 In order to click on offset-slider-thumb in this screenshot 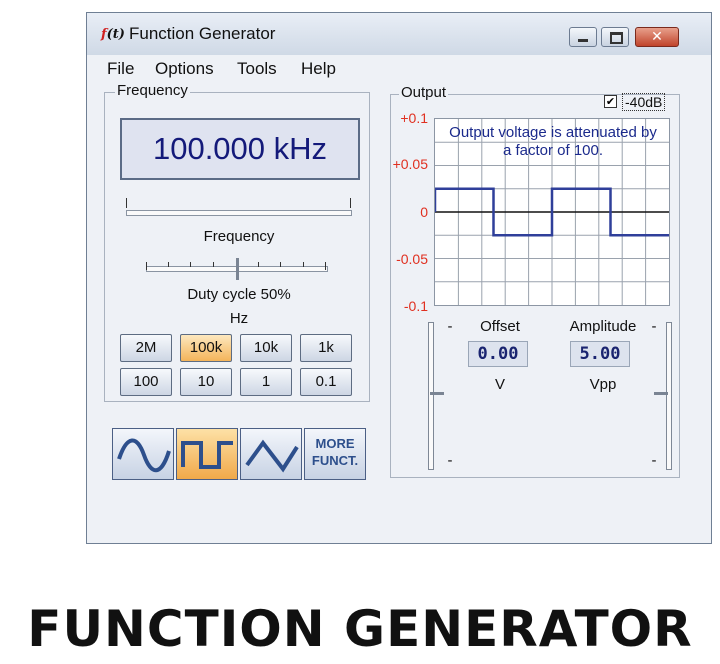, I will do `click(437, 393)`.